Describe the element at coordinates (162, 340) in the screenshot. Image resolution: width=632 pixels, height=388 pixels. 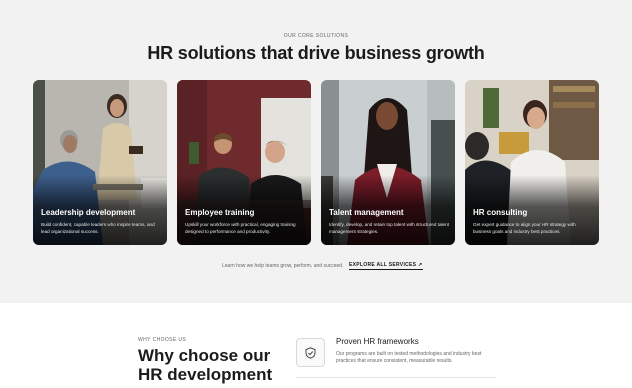
I see `why-eyebrow: WHY CHOOSE US` at that location.